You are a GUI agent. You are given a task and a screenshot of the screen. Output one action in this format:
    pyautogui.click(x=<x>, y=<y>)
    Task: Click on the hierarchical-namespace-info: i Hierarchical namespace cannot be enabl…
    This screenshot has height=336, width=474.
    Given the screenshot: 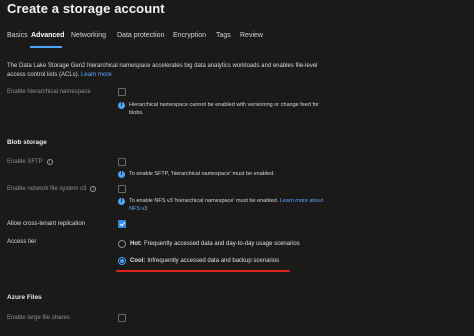 What is the action you would take?
    pyautogui.click(x=225, y=109)
    